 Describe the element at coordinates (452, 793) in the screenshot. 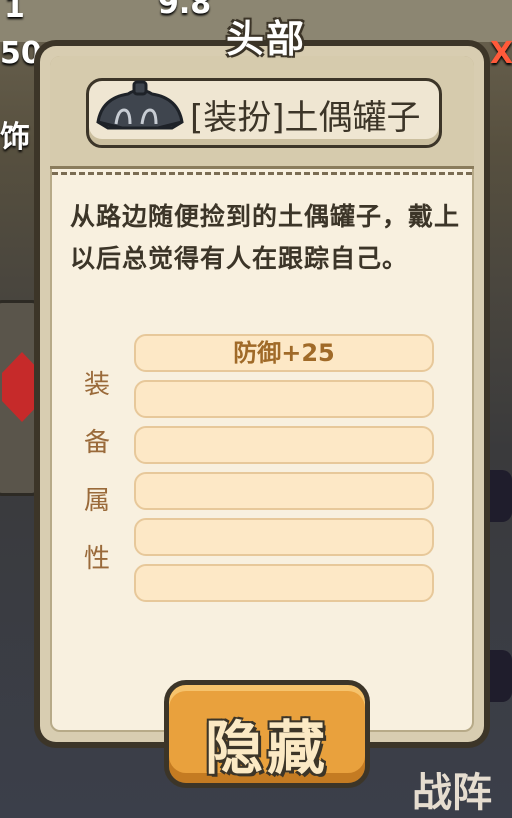

I see `bottom-right-label: 战阵` at that location.